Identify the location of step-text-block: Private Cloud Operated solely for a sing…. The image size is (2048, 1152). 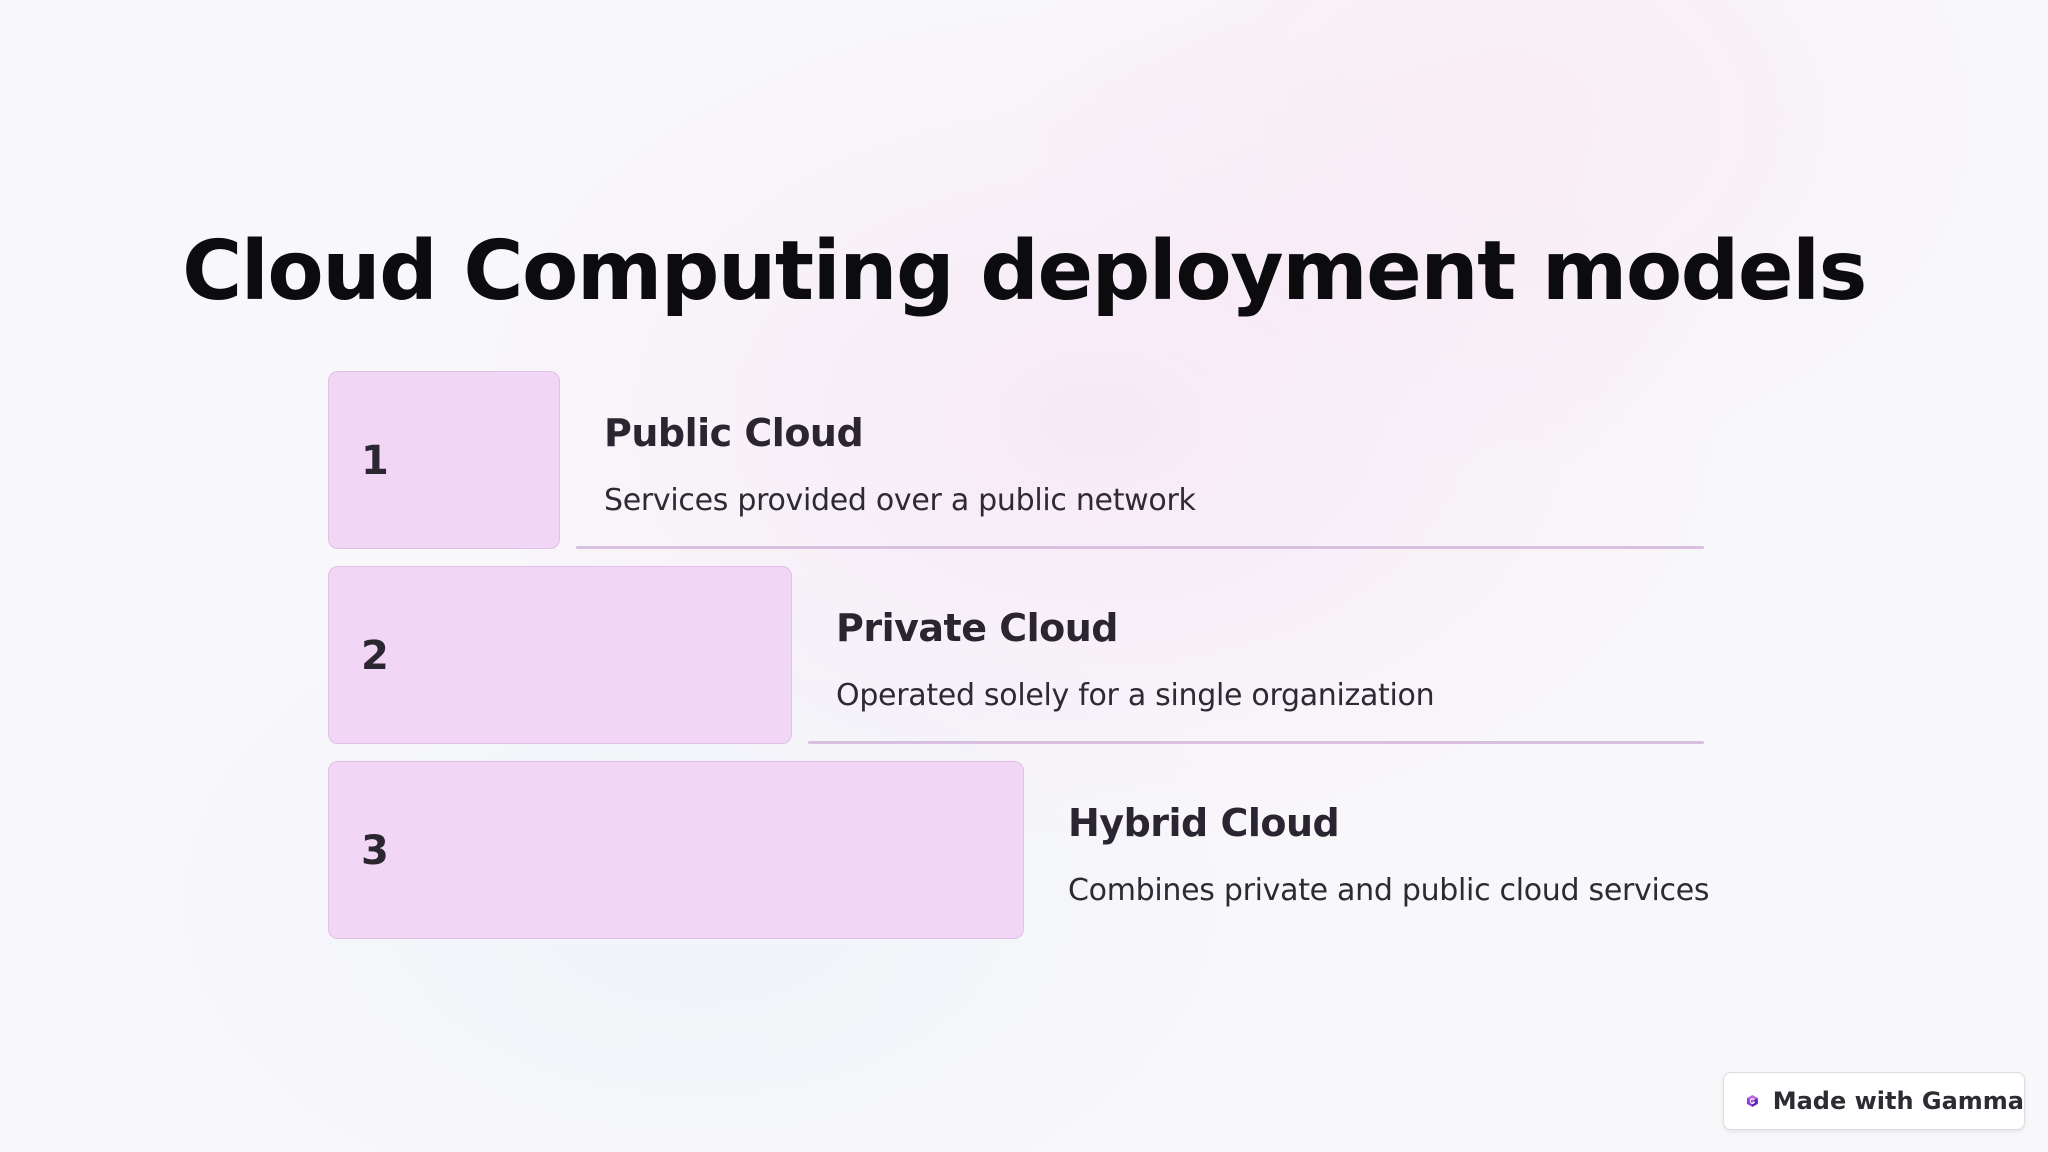
(1256, 655).